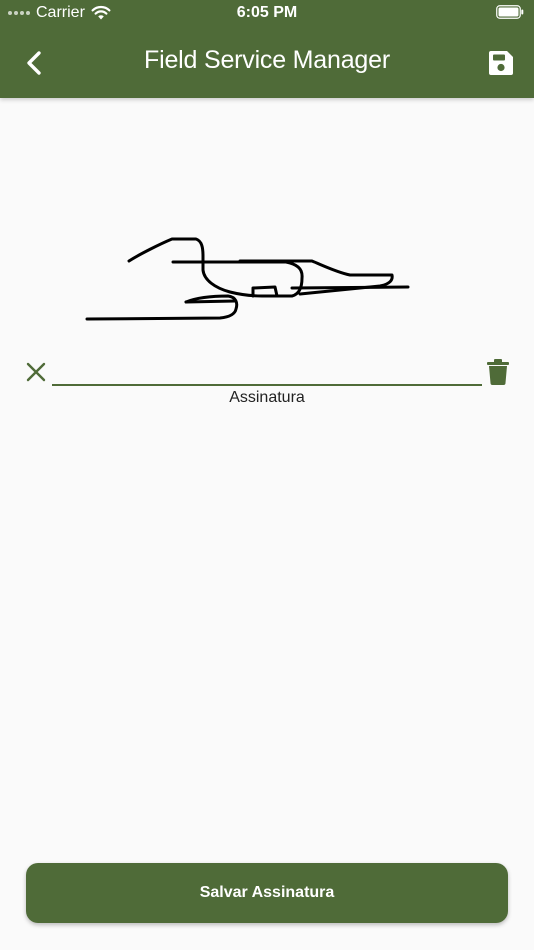 This screenshot has width=534, height=950. I want to click on navigation-bar: Field Service Manager, so click(267, 63).